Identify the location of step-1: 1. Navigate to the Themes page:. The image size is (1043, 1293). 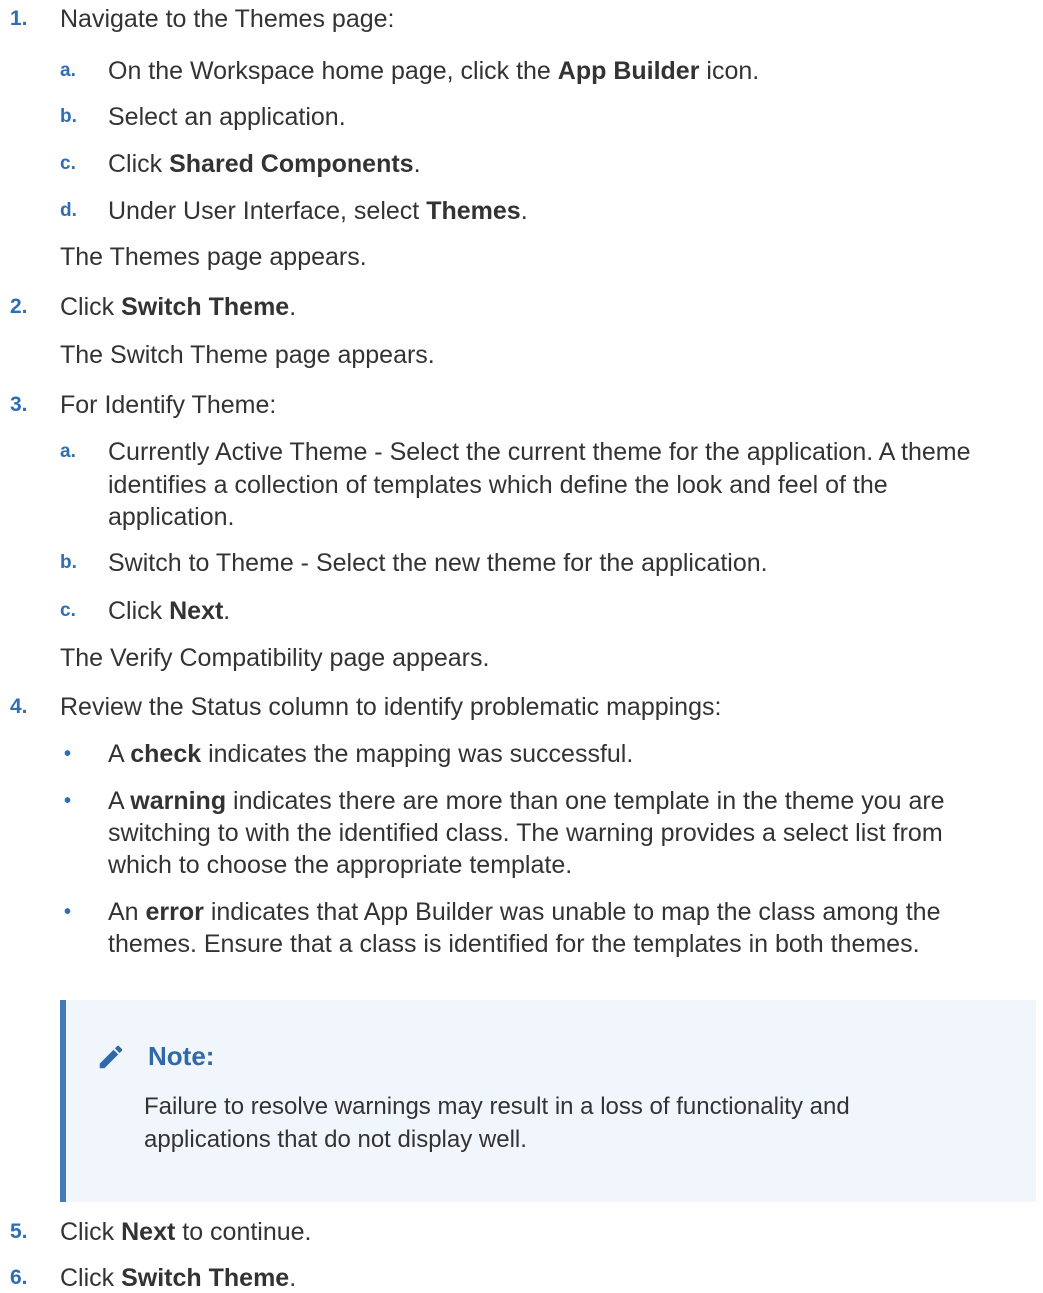
(521, 19).